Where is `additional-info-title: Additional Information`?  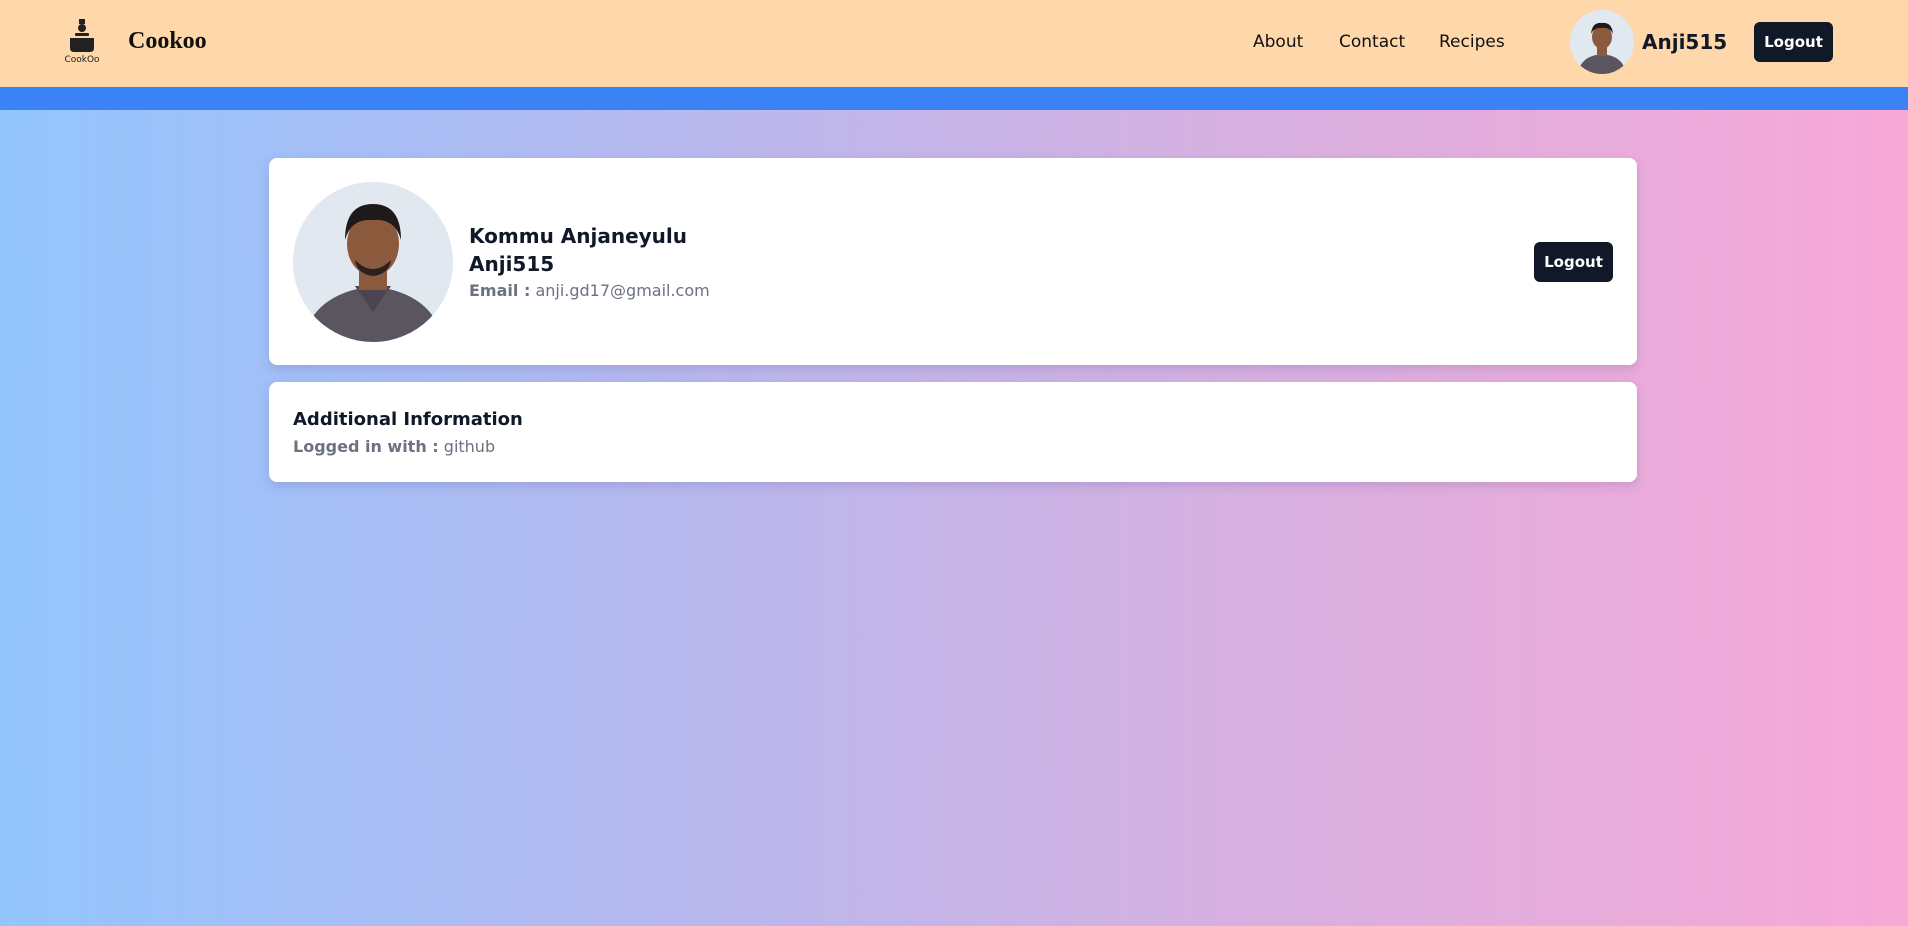
additional-info-title: Additional Information is located at coordinates (408, 419).